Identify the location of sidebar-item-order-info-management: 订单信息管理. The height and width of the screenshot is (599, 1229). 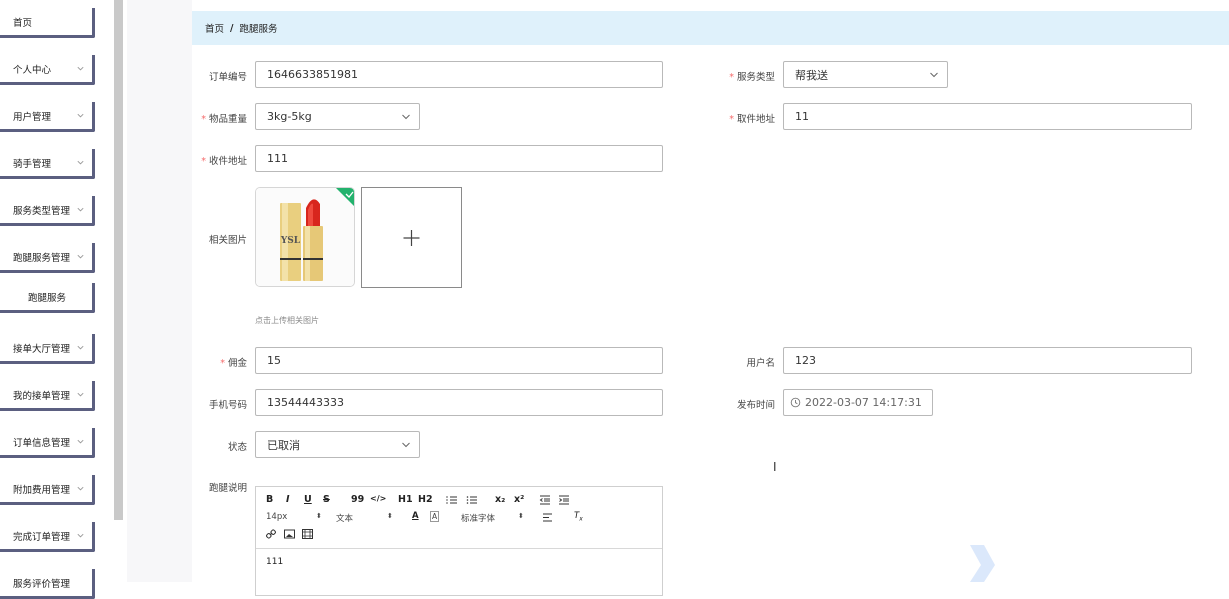
(47, 443).